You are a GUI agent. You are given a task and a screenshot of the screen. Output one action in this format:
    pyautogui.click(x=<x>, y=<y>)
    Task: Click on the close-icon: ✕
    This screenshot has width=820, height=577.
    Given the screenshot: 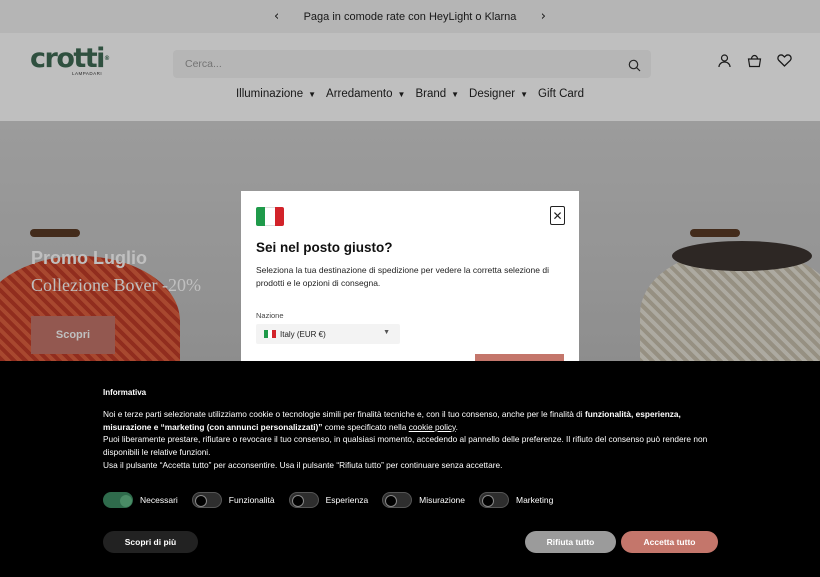 What is the action you would take?
    pyautogui.click(x=557, y=215)
    